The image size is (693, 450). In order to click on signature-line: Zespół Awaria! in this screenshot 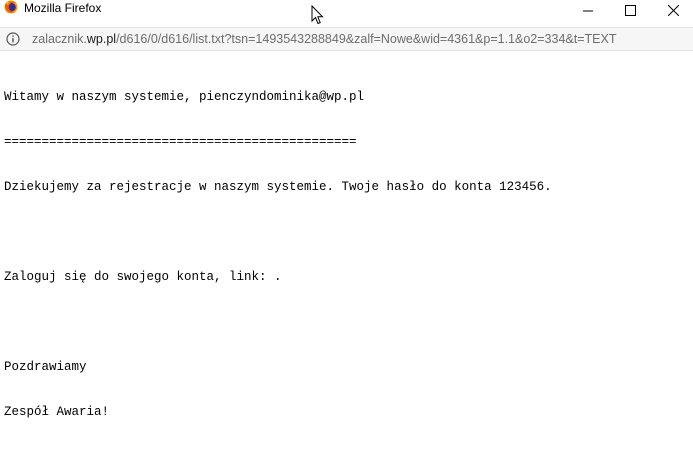, I will do `click(57, 412)`.